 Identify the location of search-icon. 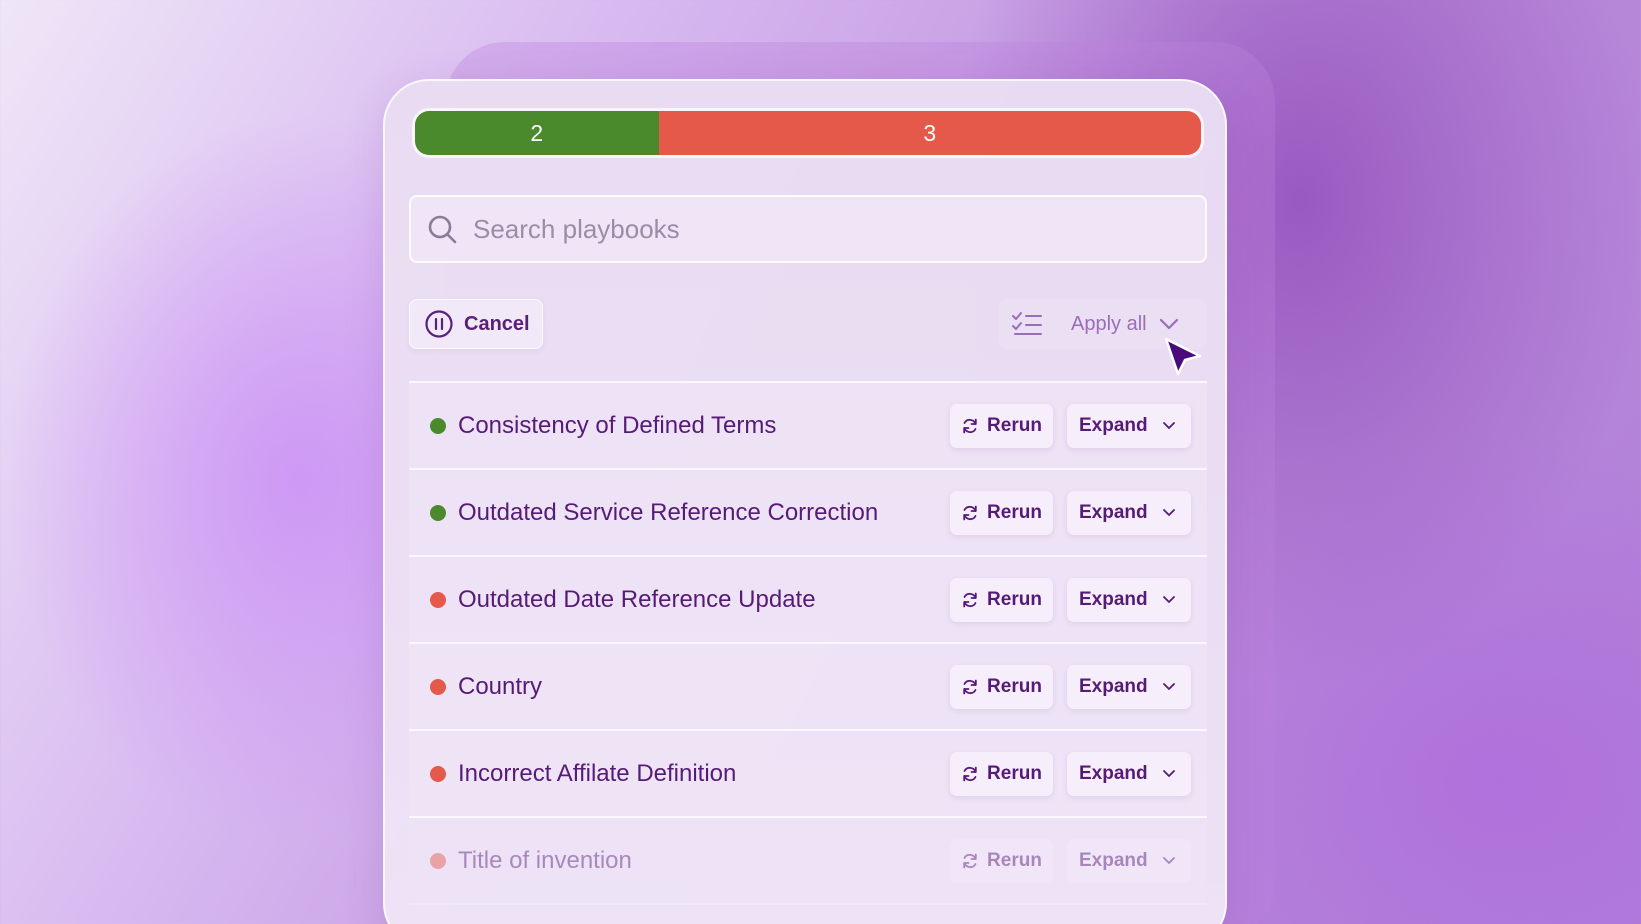
(442, 229).